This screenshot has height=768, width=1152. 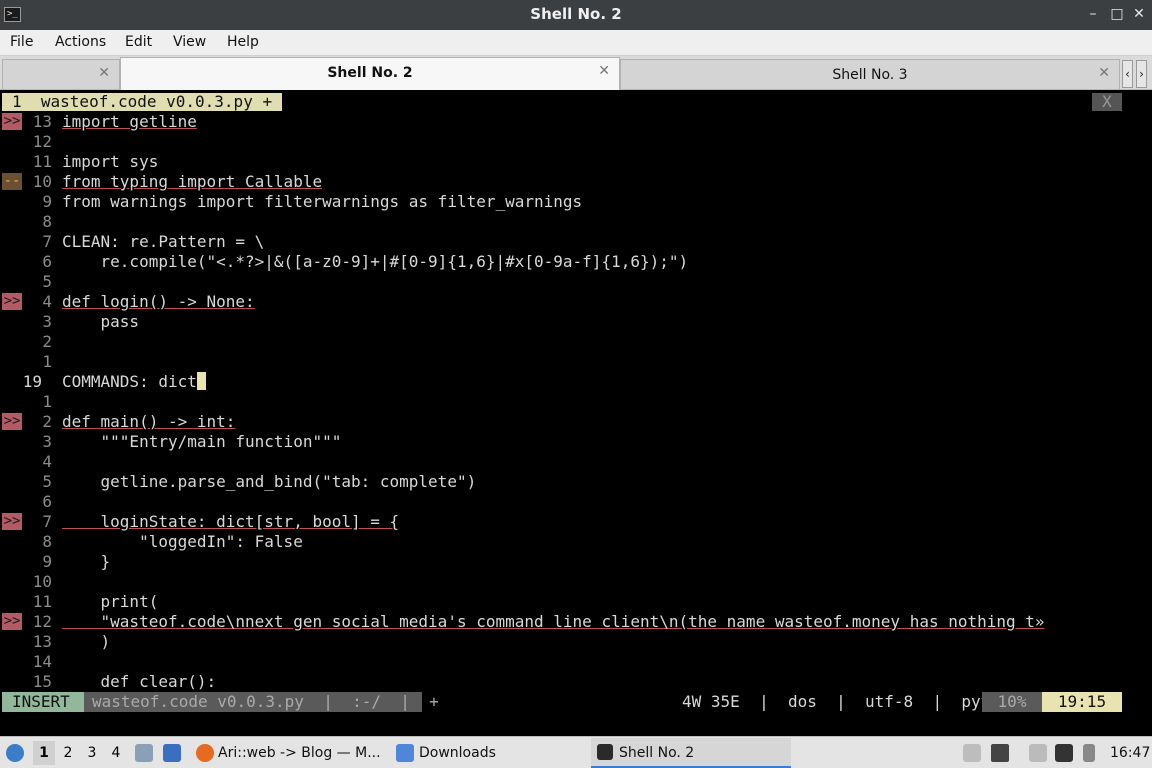 I want to click on code-line: 3 """Entry/main function""", so click(x=576, y=442).